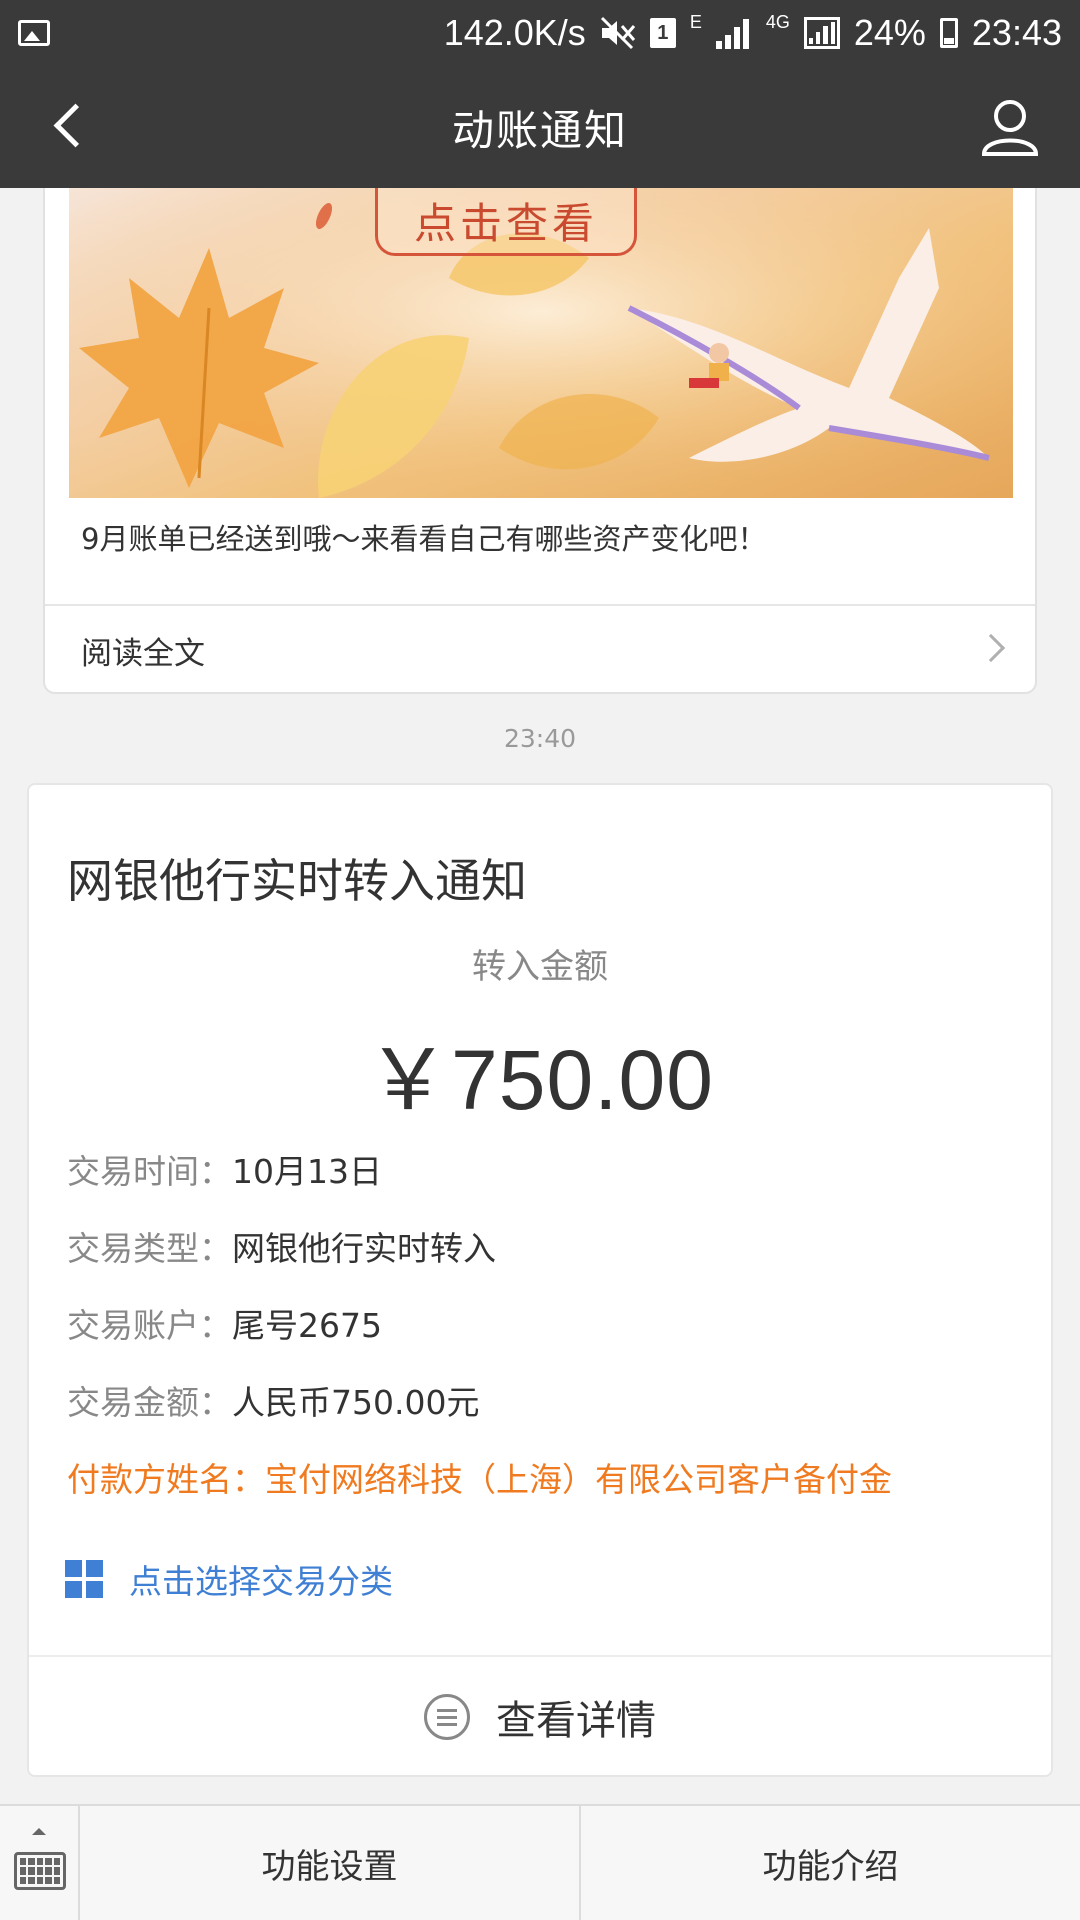  Describe the element at coordinates (447, 1717) in the screenshot. I see `list-icon` at that location.